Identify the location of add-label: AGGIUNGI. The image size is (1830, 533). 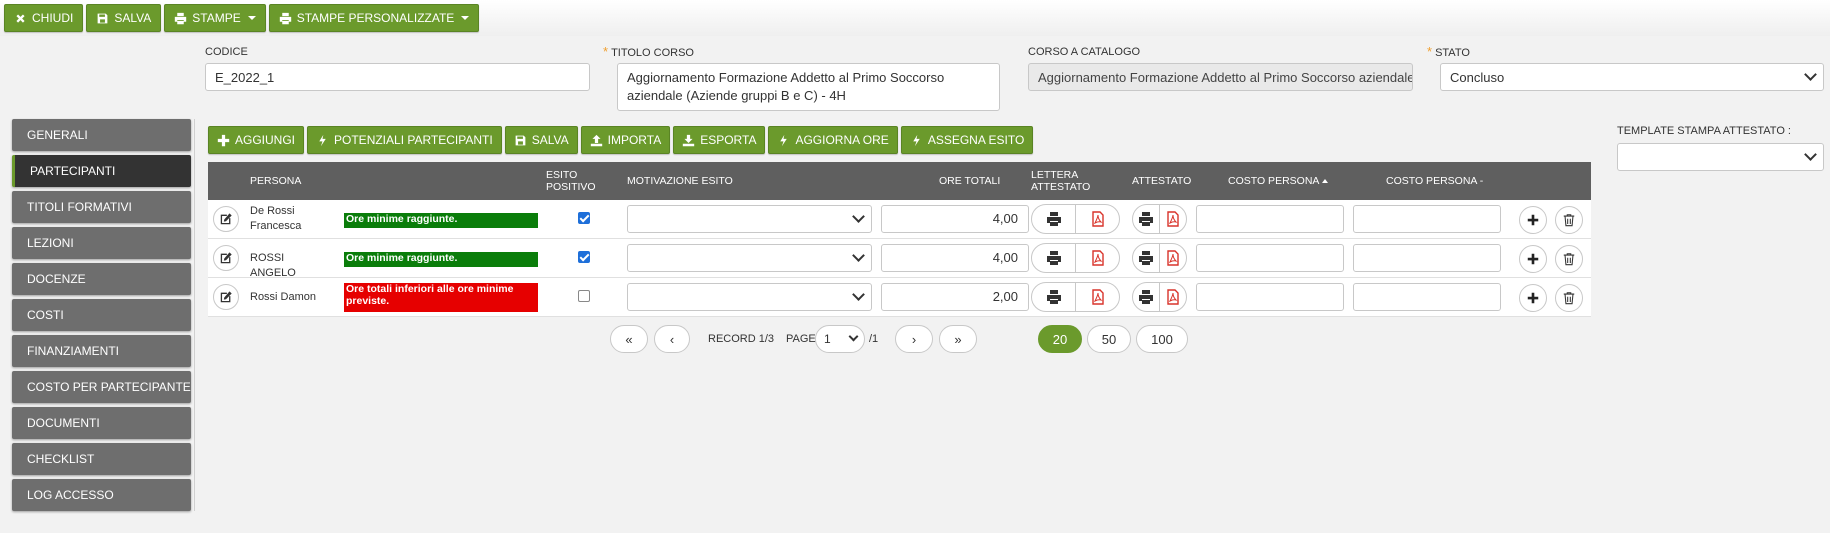
(265, 140).